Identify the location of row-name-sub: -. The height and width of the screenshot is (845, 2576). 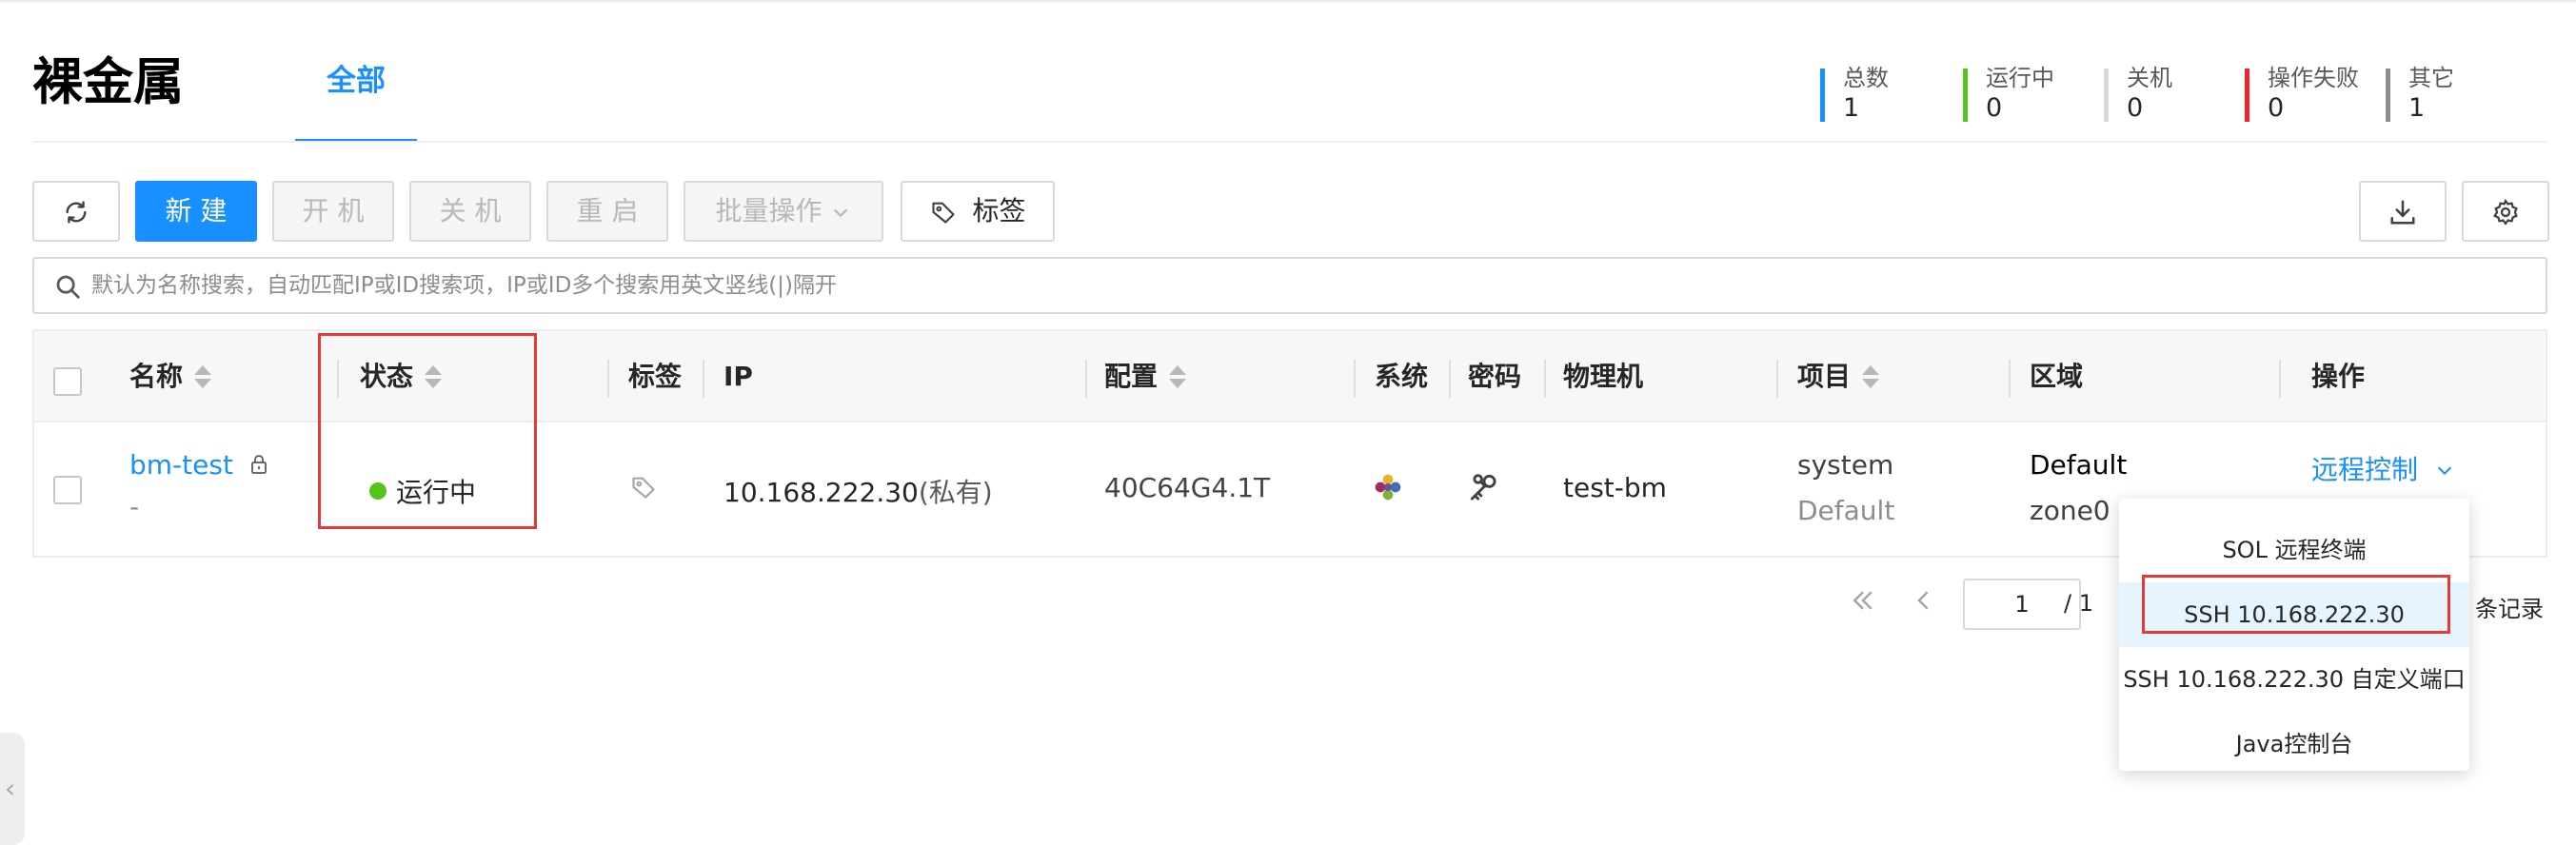
(134, 506).